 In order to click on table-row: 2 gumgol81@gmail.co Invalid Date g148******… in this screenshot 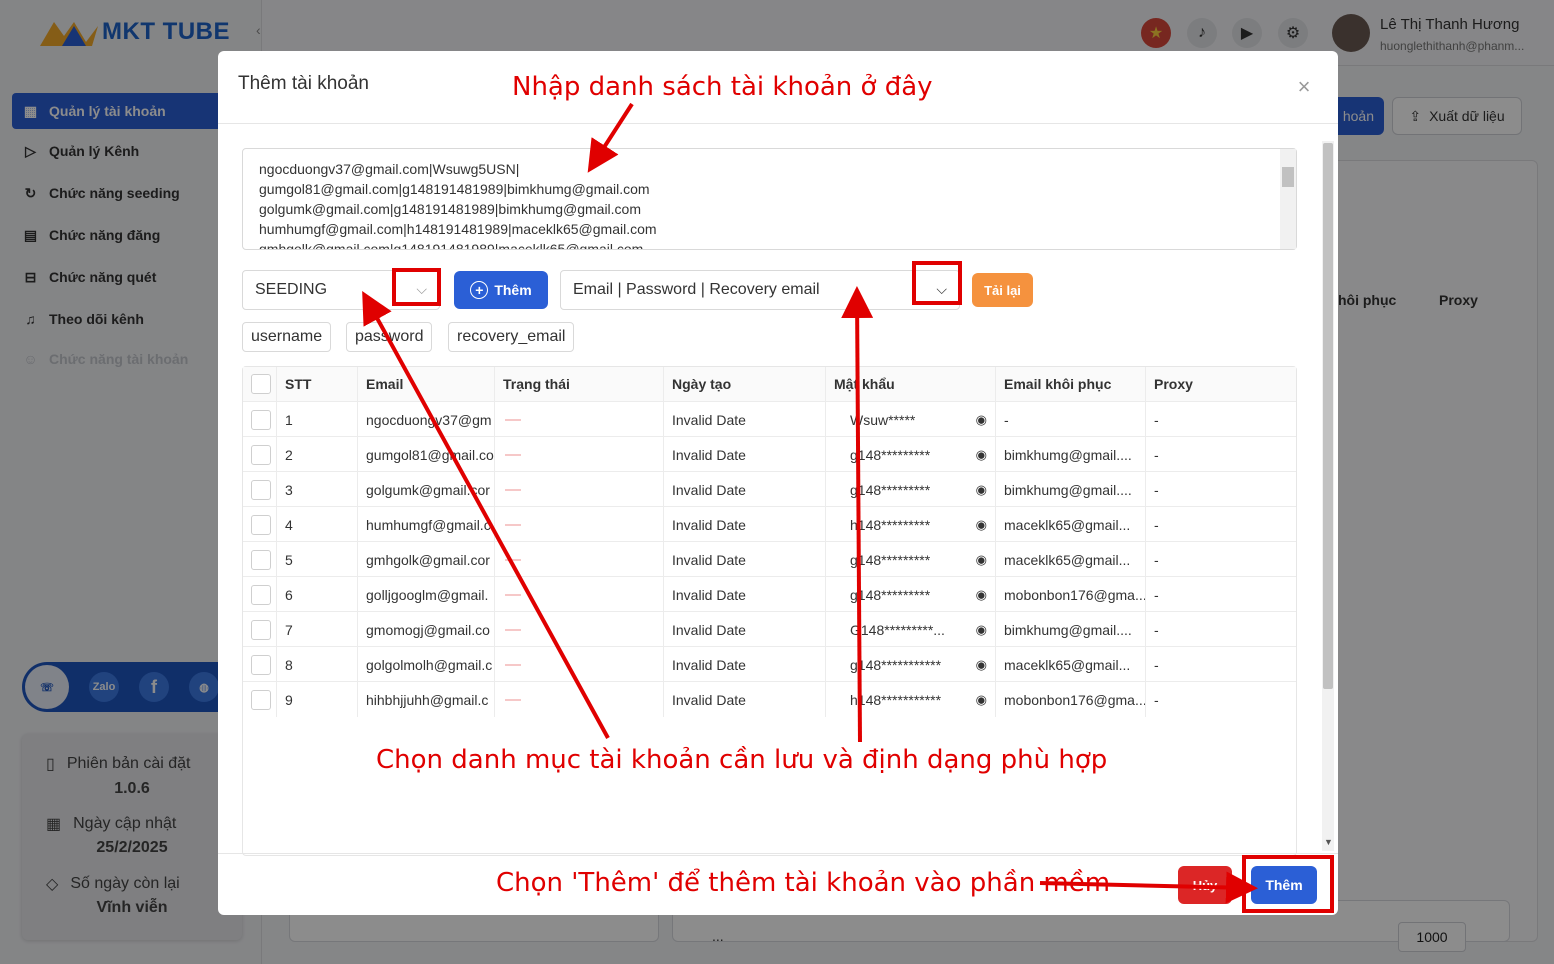, I will do `click(769, 454)`.